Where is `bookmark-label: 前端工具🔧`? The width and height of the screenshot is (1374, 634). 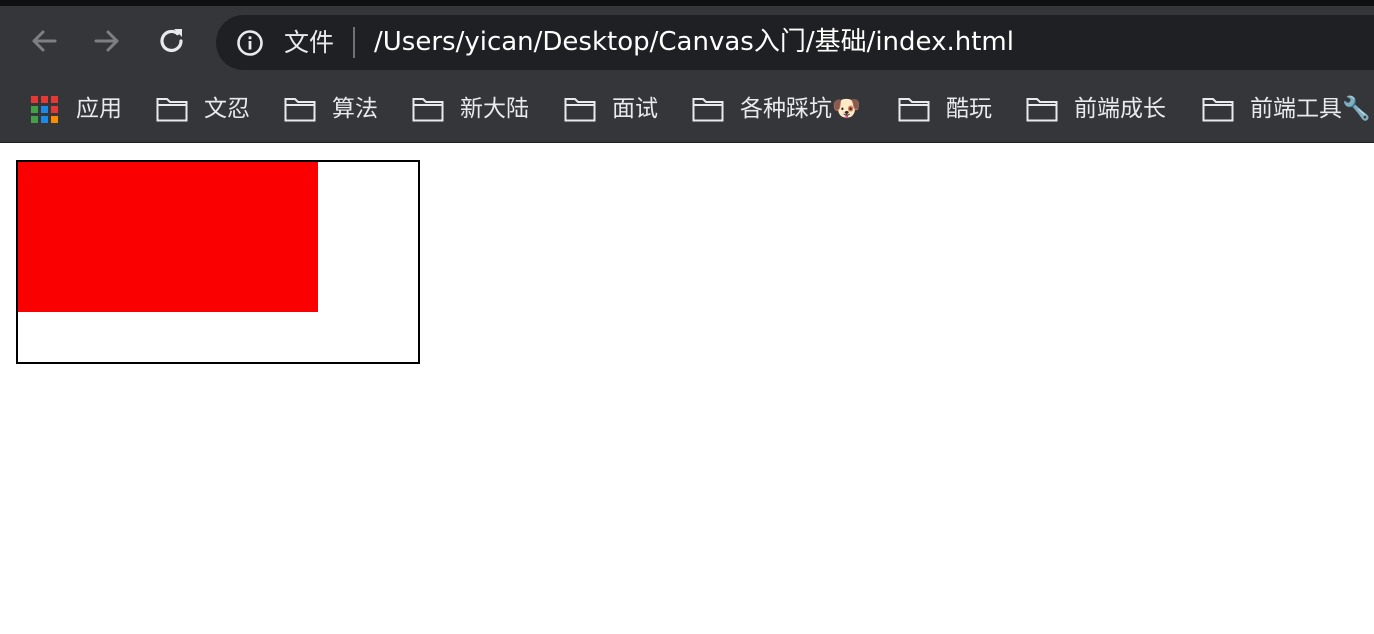
bookmark-label: 前端工具🔧 is located at coordinates (1310, 109).